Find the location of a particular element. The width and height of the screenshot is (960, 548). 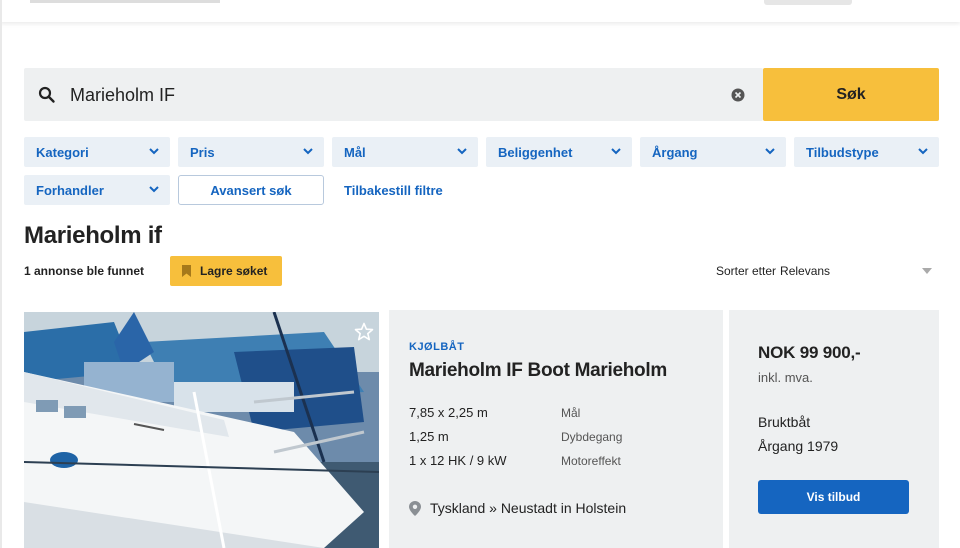

filter-label: Forhandler is located at coordinates (70, 190).